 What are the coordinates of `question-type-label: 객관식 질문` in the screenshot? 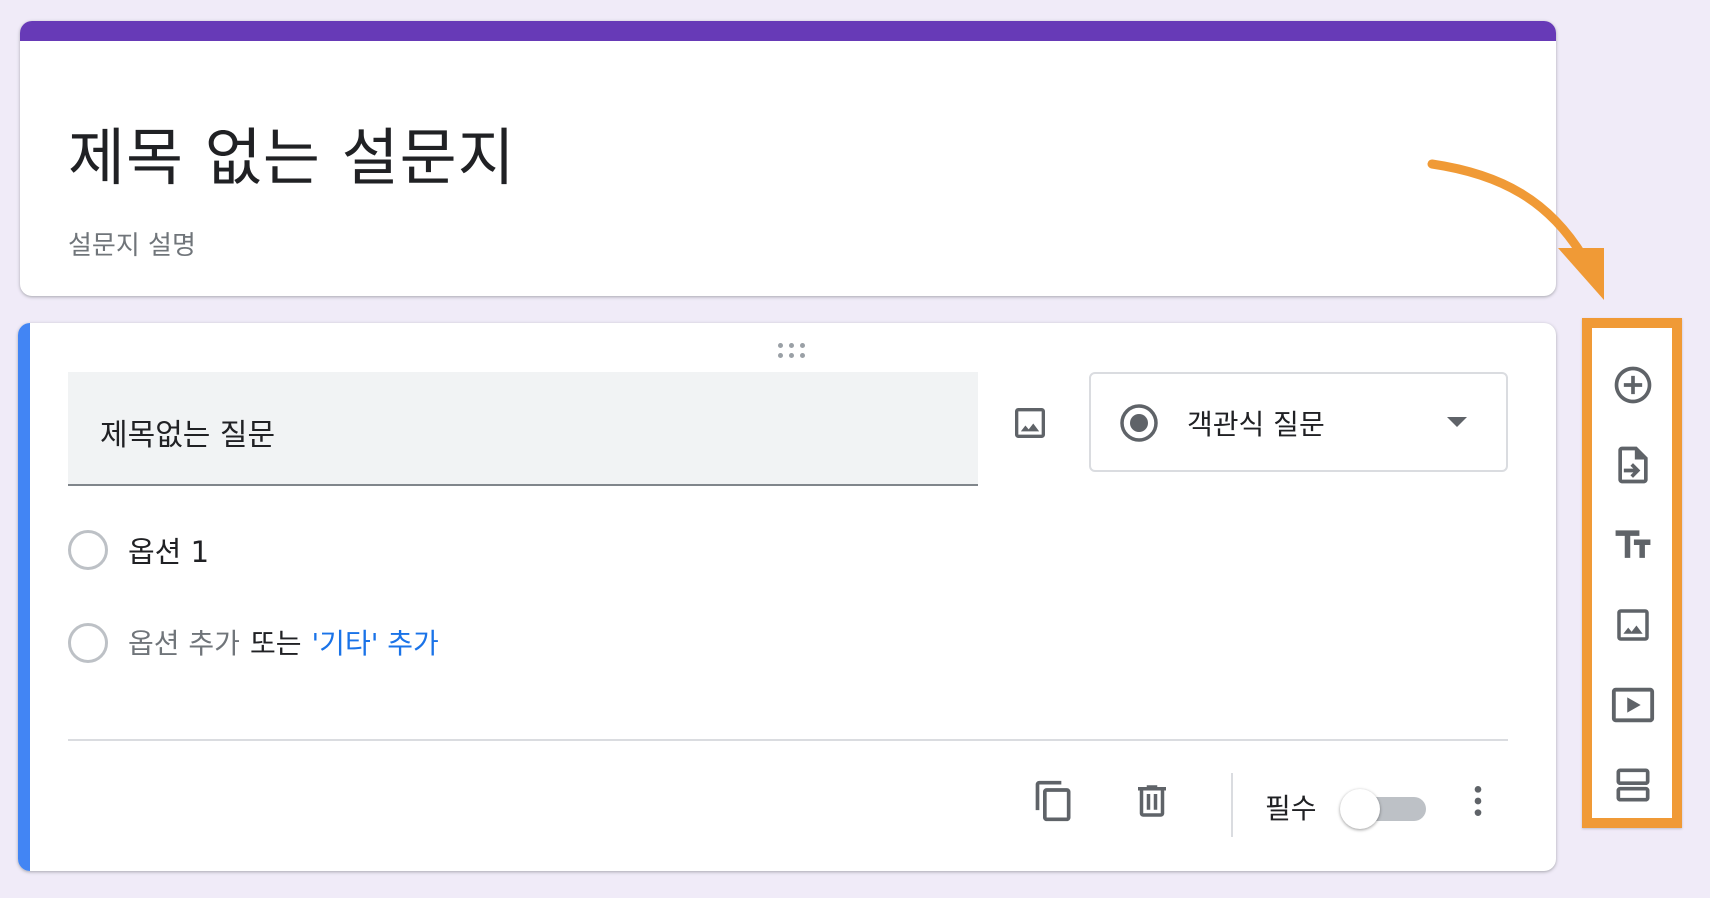 It's located at (1256, 424).